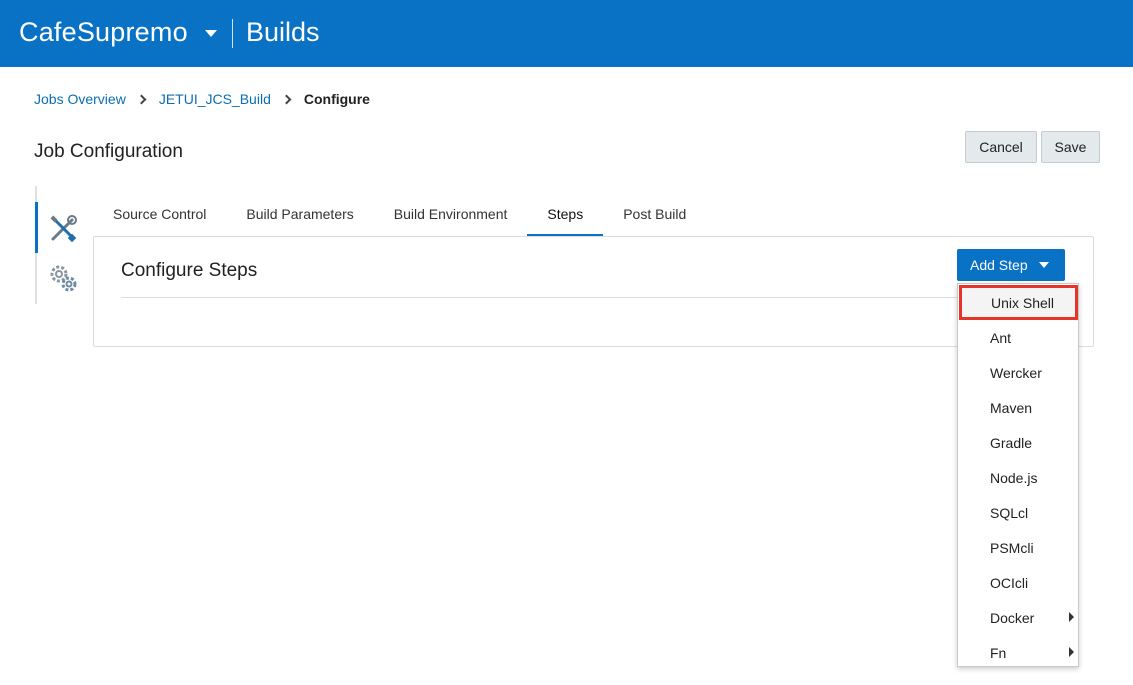 The image size is (1133, 685). Describe the element at coordinates (566, 33) in the screenshot. I see `top-bar: CafeSupremo Builds` at that location.